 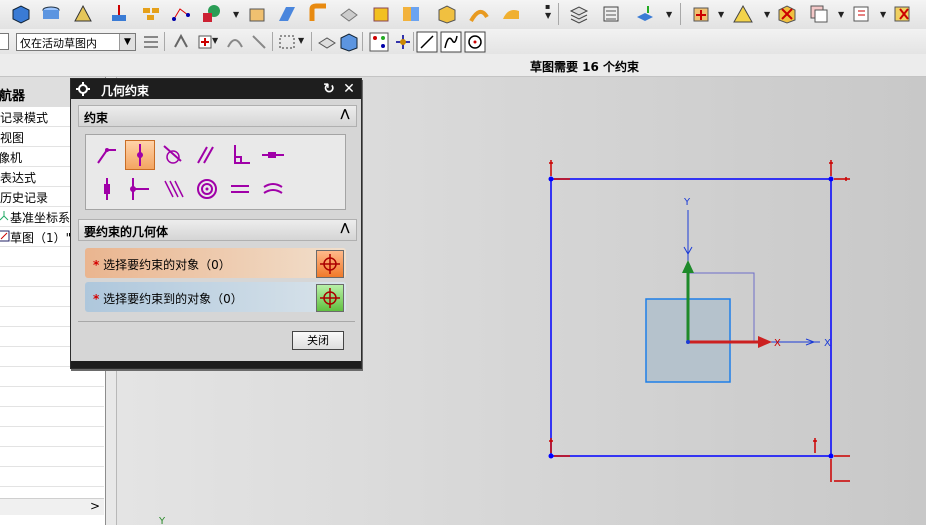 What do you see at coordinates (216, 321) in the screenshot?
I see `dialog-divider` at bounding box center [216, 321].